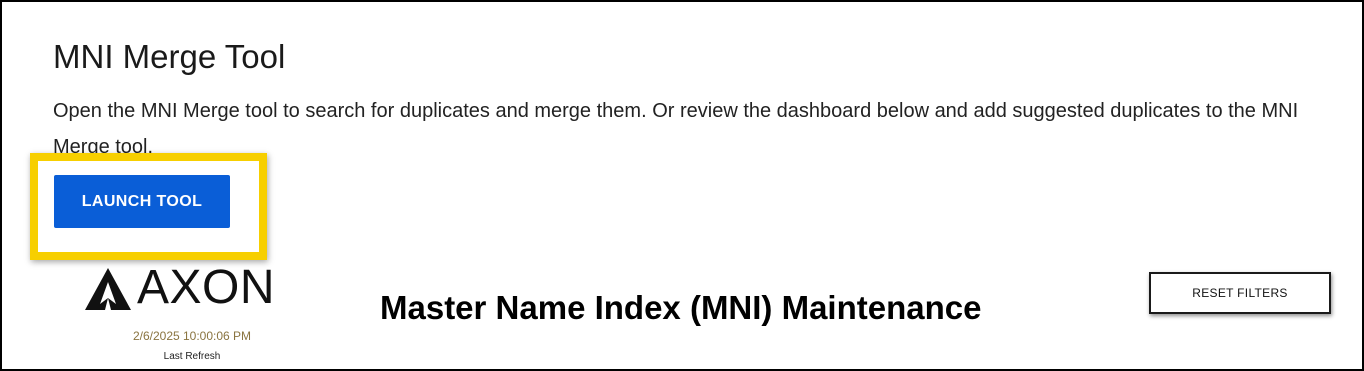  Describe the element at coordinates (192, 356) in the screenshot. I see `refresh-label: Last Refresh` at that location.